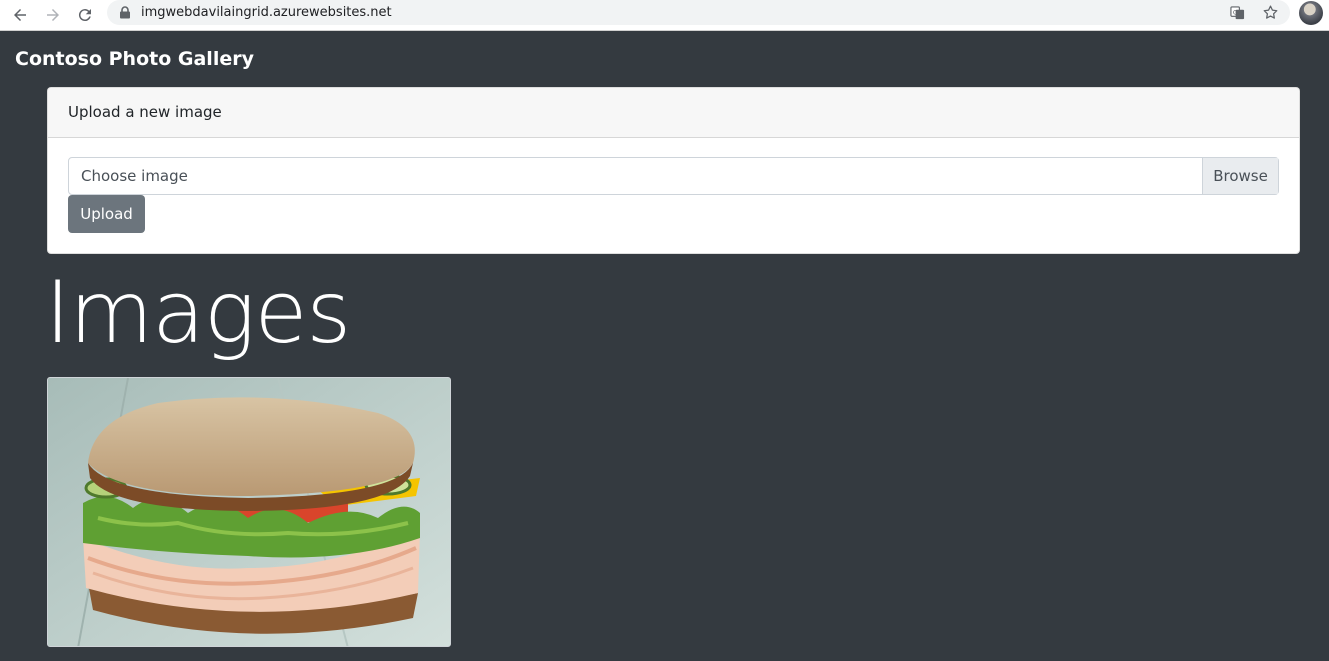 Image resolution: width=1329 pixels, height=661 pixels. Describe the element at coordinates (134, 59) in the screenshot. I see `brand-title: Contoso Photo Gallery` at that location.